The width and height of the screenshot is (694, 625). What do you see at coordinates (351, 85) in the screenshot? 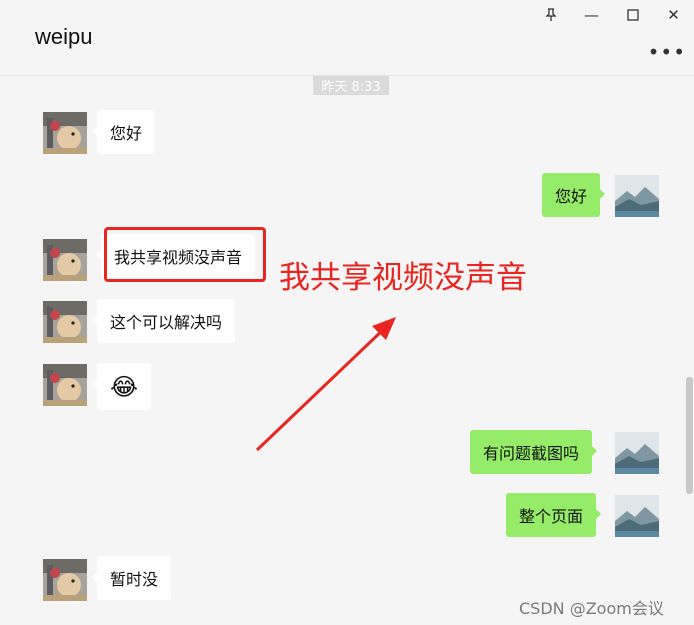
I see `timestamp-divider: 昨天 8:33` at bounding box center [351, 85].